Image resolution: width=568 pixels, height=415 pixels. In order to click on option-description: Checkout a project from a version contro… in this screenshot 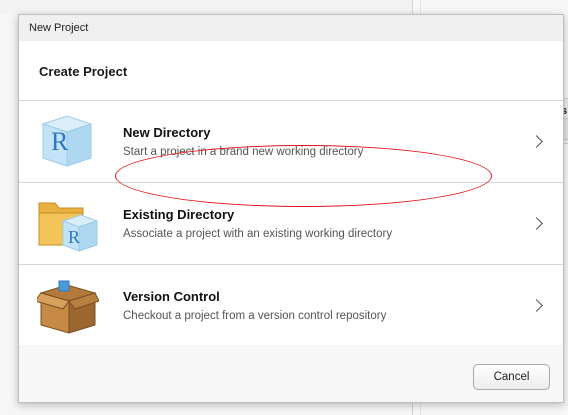, I will do `click(255, 316)`.